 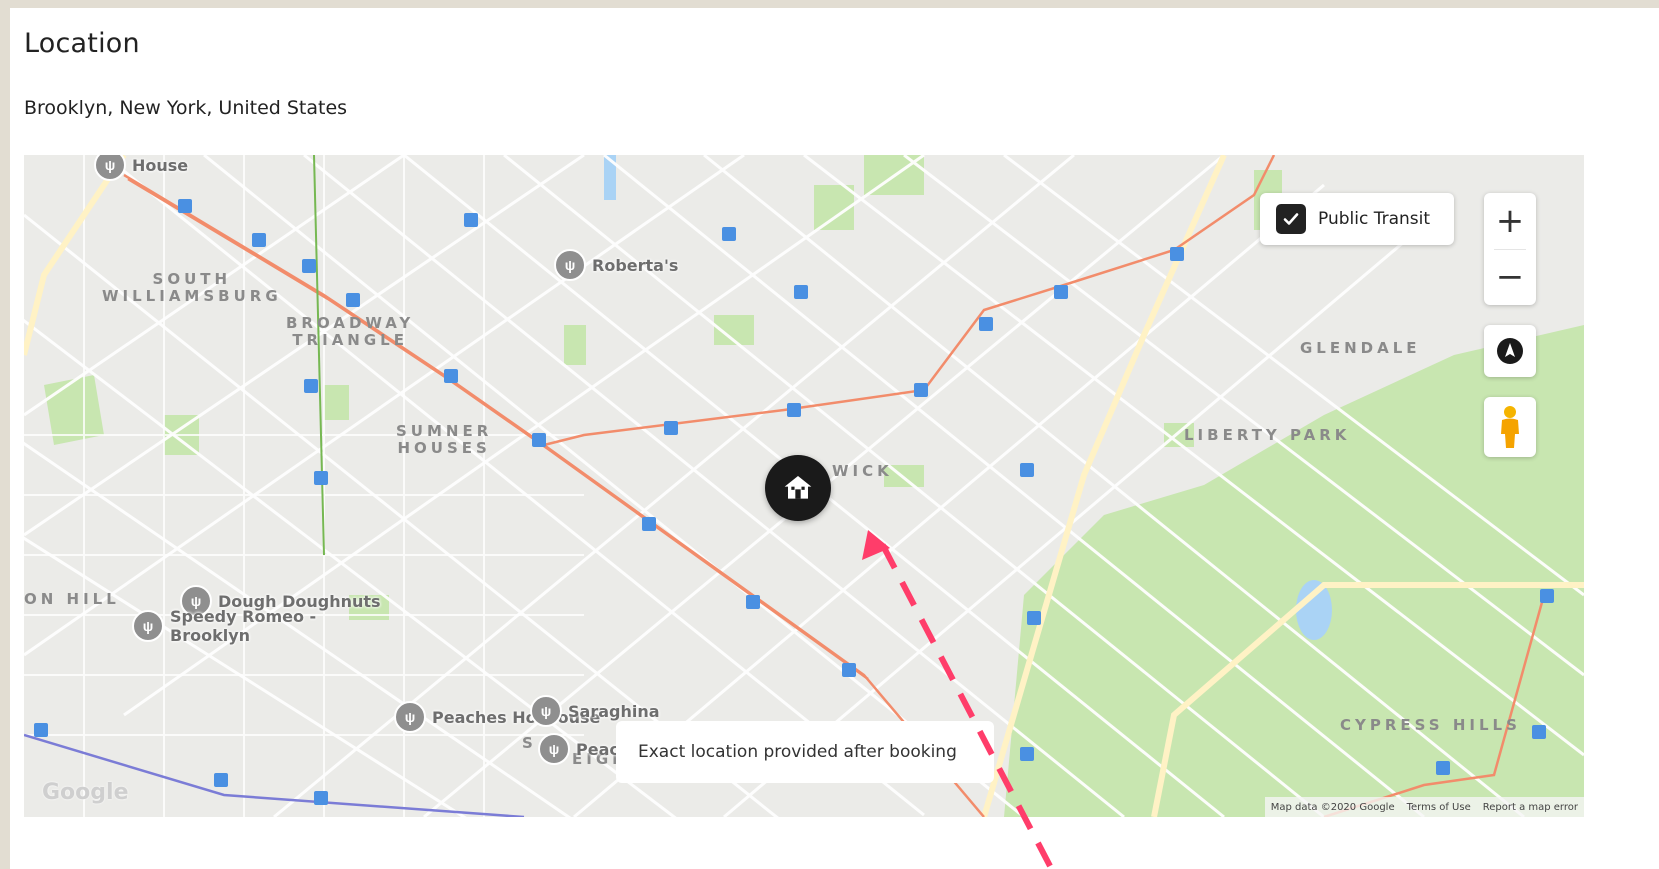 What do you see at coordinates (72, 599) in the screenshot?
I see `area-label-on-hill: ON HILL` at bounding box center [72, 599].